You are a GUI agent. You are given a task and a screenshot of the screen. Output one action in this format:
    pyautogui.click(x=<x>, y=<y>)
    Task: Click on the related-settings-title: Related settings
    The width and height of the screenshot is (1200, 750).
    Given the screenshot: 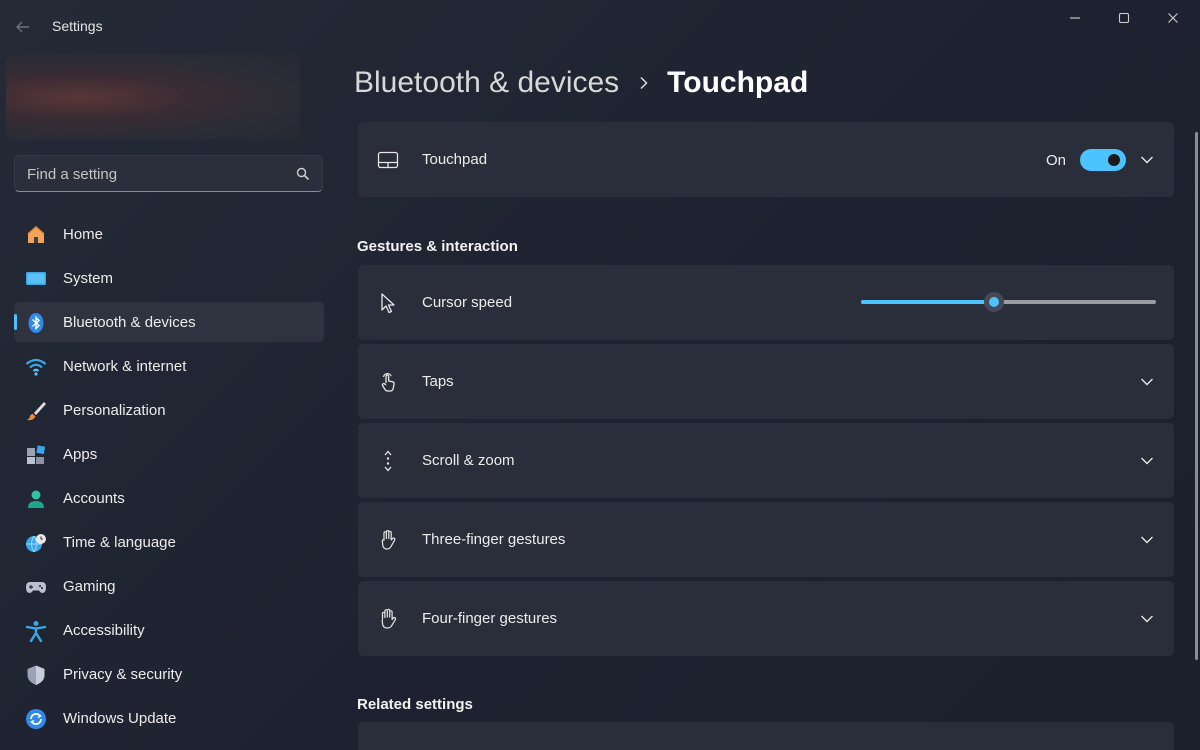 What is the action you would take?
    pyautogui.click(x=415, y=704)
    